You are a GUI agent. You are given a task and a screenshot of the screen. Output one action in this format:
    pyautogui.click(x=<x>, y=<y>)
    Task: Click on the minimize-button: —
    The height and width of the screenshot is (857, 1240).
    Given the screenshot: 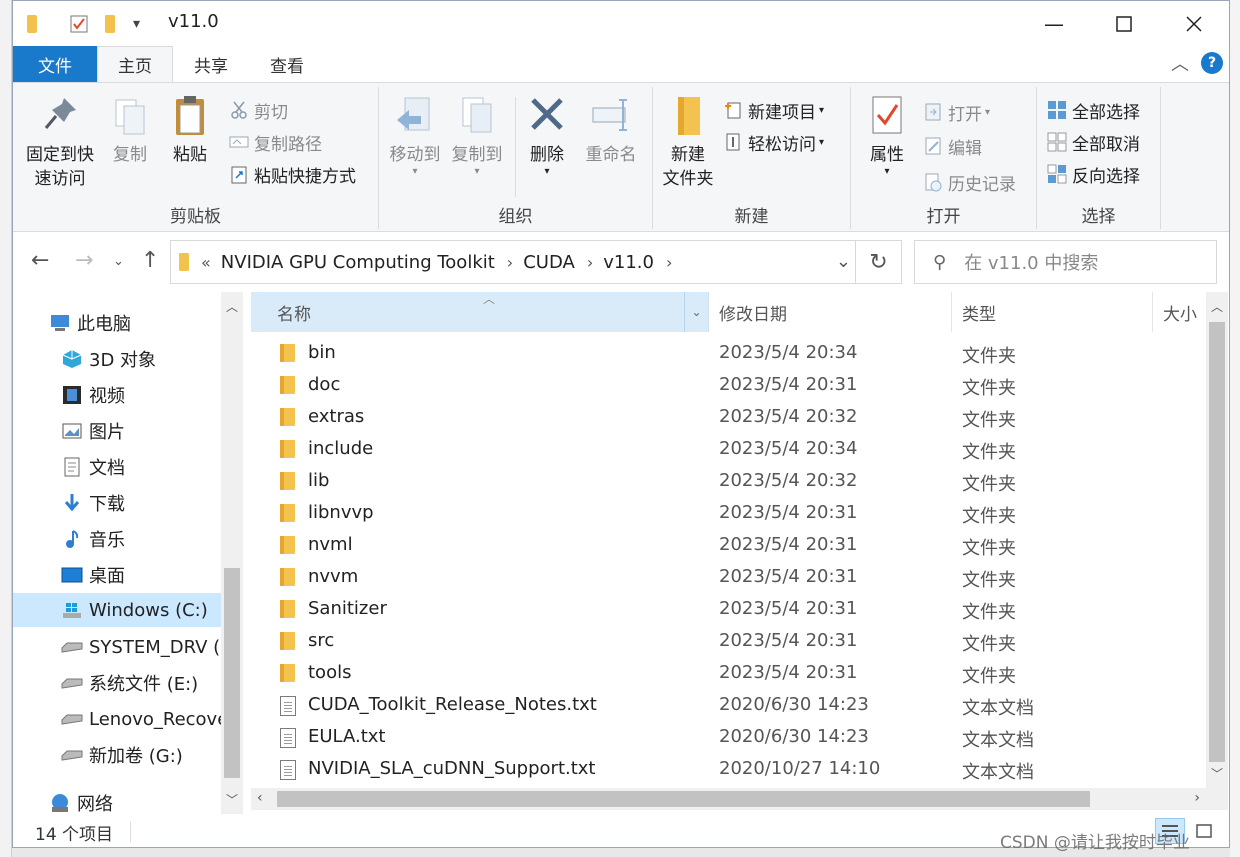 What is the action you would take?
    pyautogui.click(x=1054, y=23)
    